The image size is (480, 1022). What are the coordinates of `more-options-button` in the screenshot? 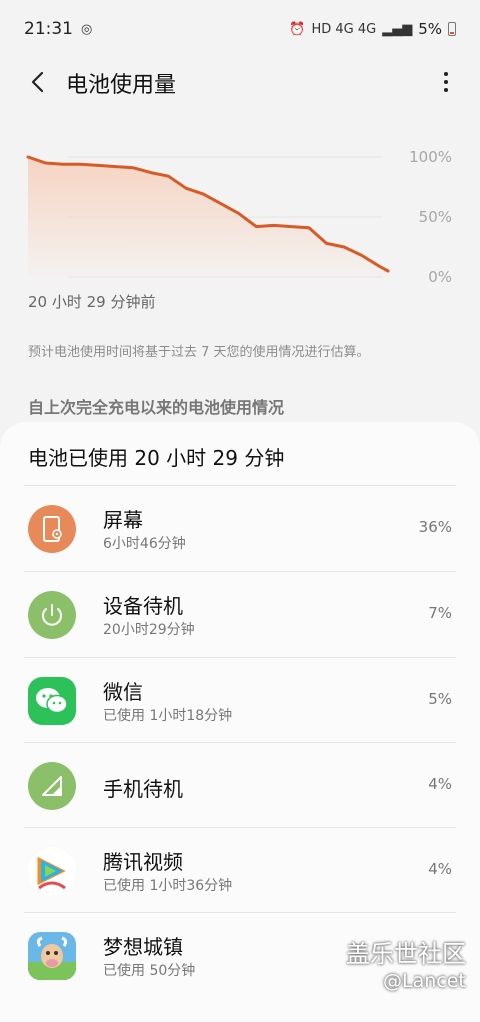 It's located at (446, 82).